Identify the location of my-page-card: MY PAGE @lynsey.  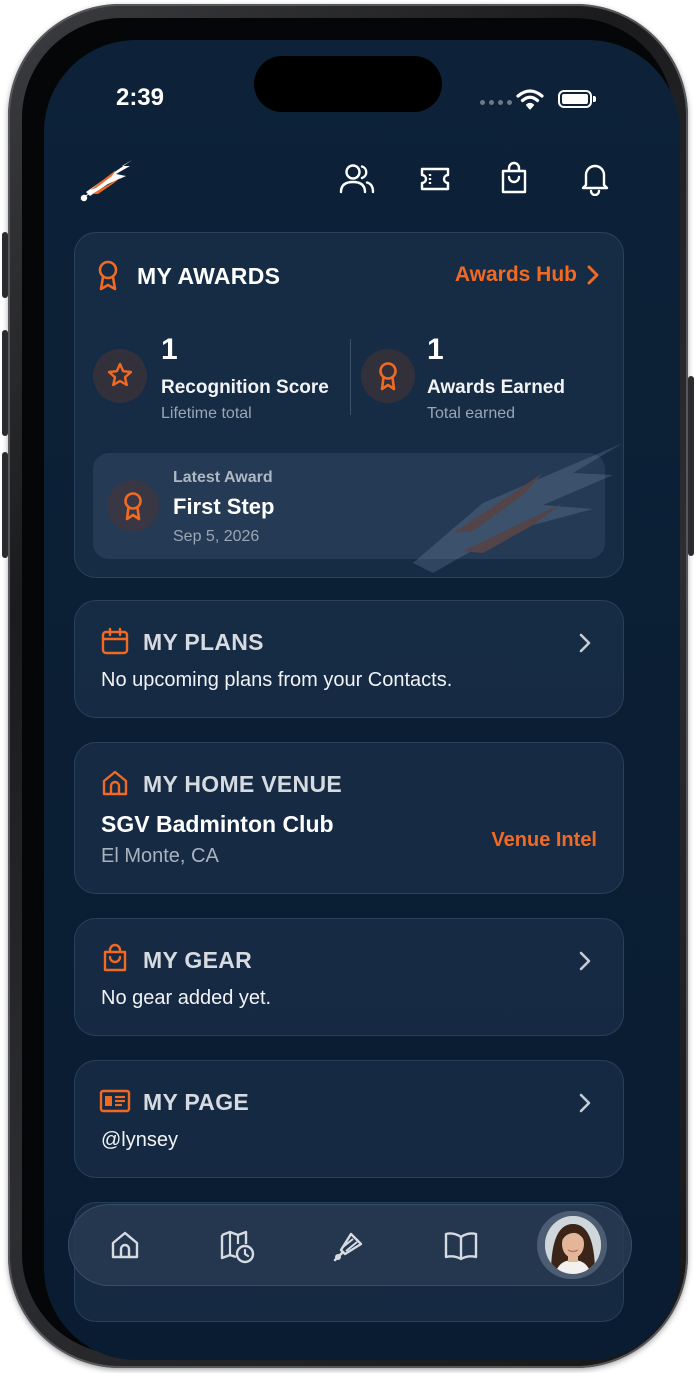
(349, 1119).